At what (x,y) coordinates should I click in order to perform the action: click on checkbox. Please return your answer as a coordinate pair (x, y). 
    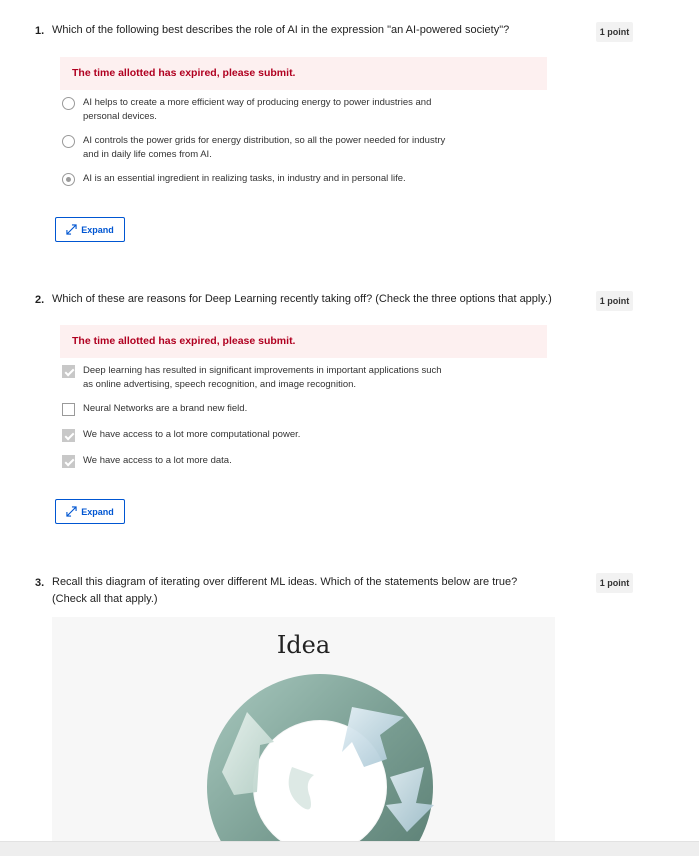
    Looking at the image, I should click on (68, 409).